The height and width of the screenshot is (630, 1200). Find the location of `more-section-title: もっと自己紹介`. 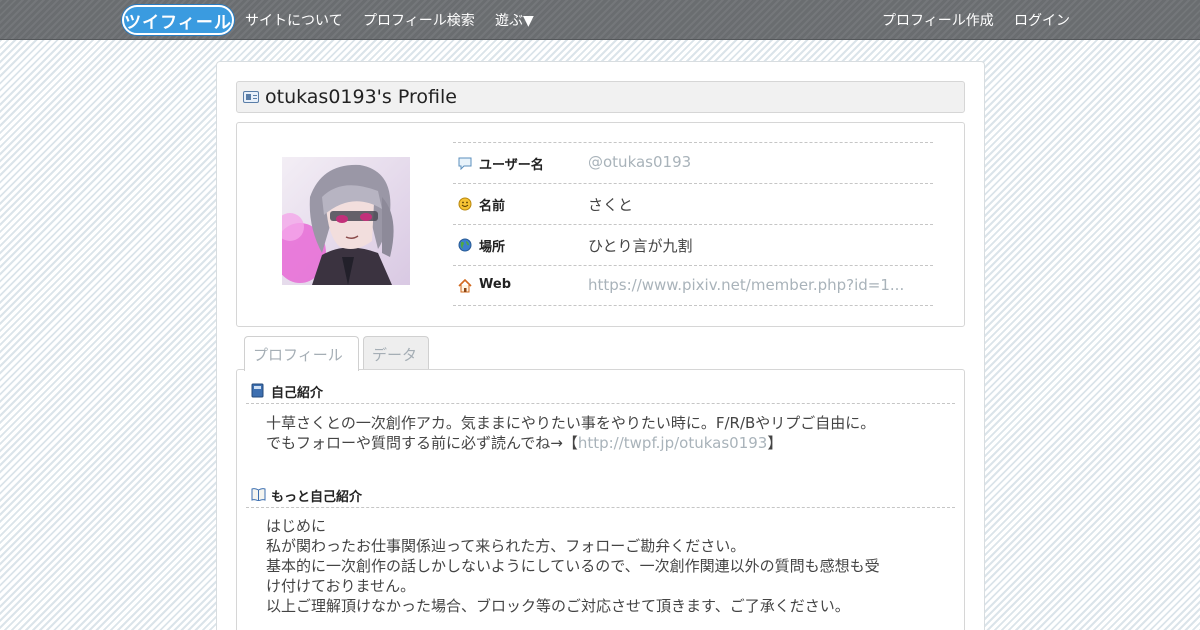

more-section-title: もっと自己紹介 is located at coordinates (317, 497).